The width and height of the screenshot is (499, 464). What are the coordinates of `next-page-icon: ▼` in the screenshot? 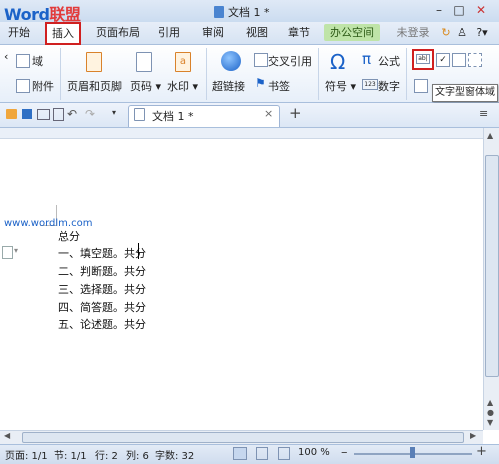 It's located at (490, 422).